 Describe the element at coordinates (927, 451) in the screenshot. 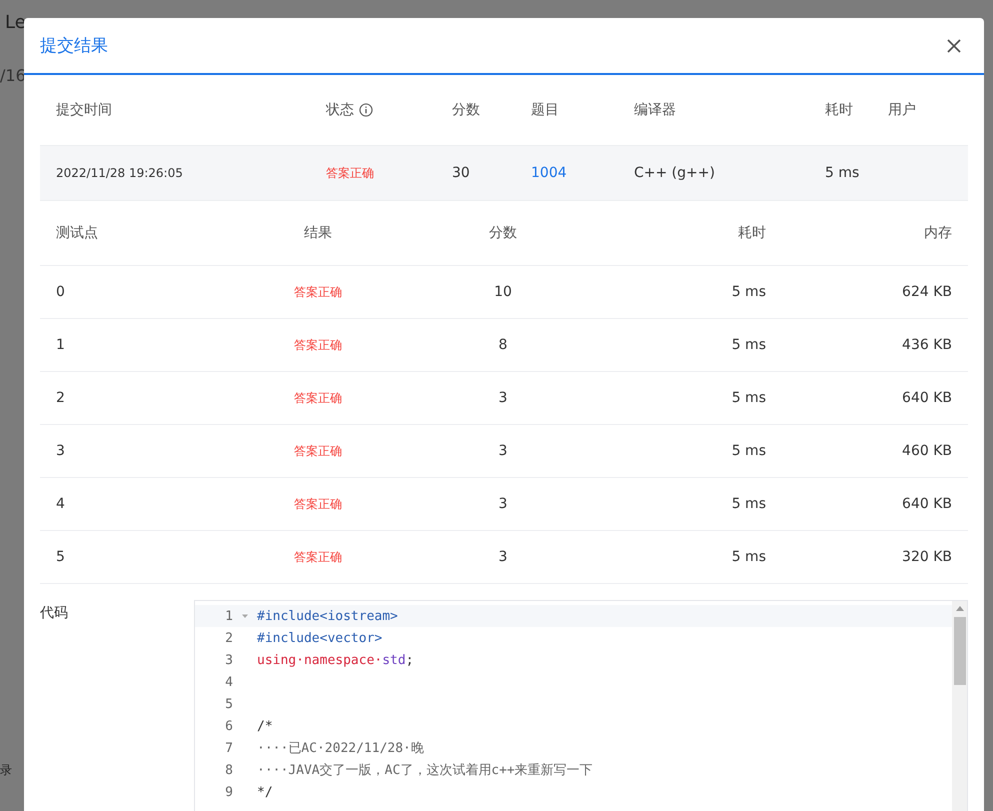

I see `table-cell: 460 KB` at that location.